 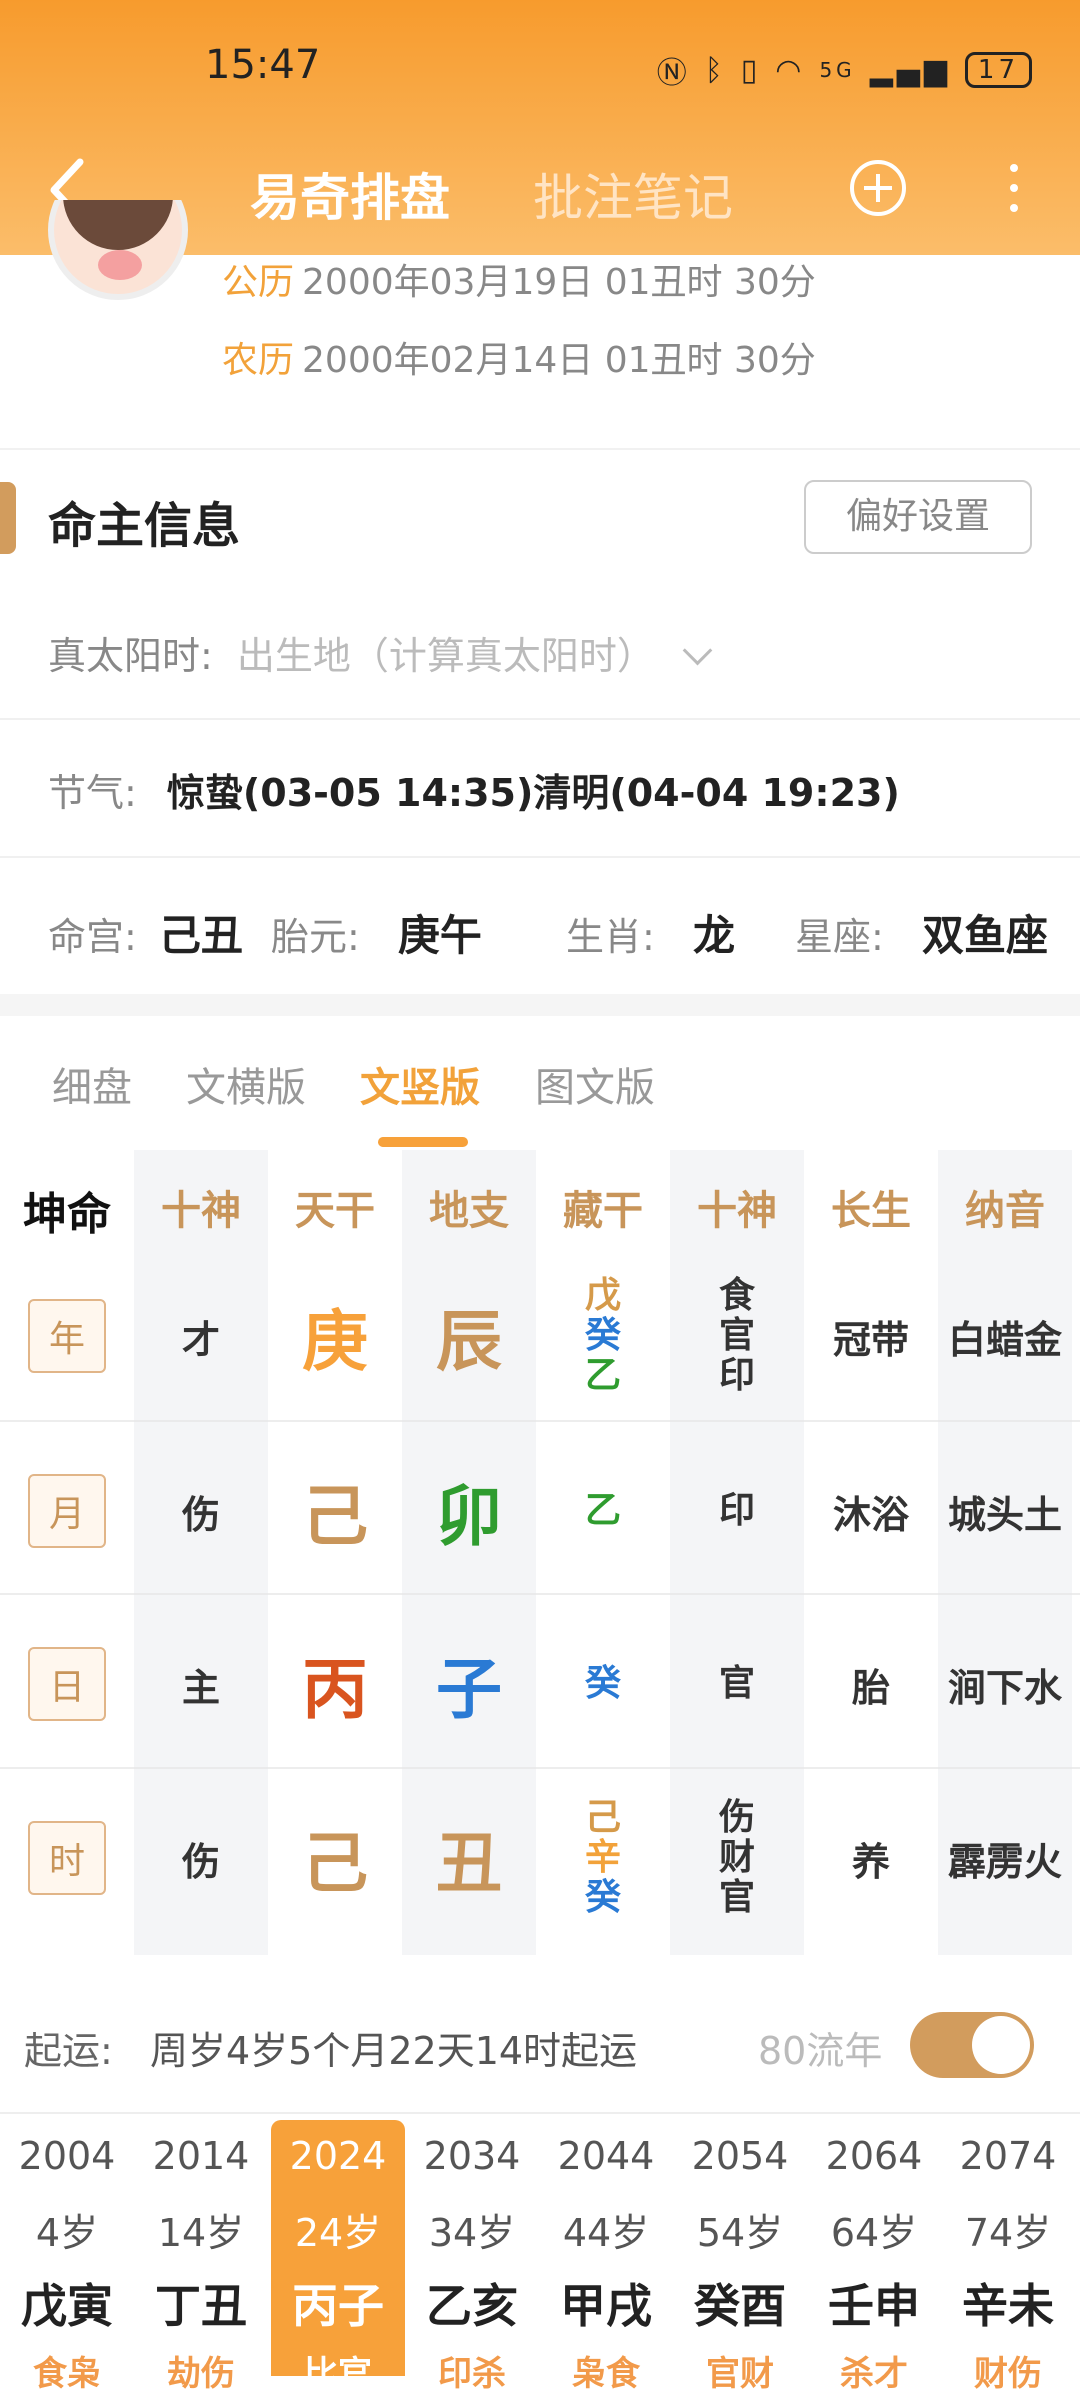 I want to click on canggan-cell: 己辛癸, so click(x=603, y=1858).